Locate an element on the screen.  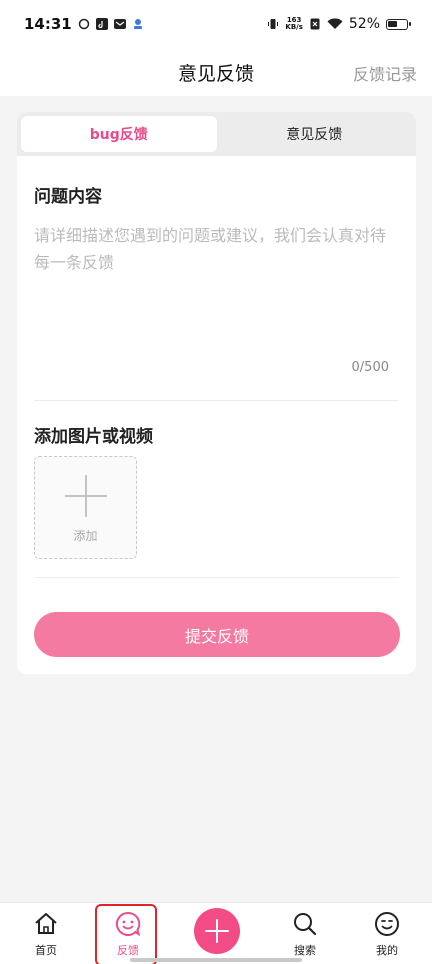
problem-content-title: 问题内容 is located at coordinates (68, 197).